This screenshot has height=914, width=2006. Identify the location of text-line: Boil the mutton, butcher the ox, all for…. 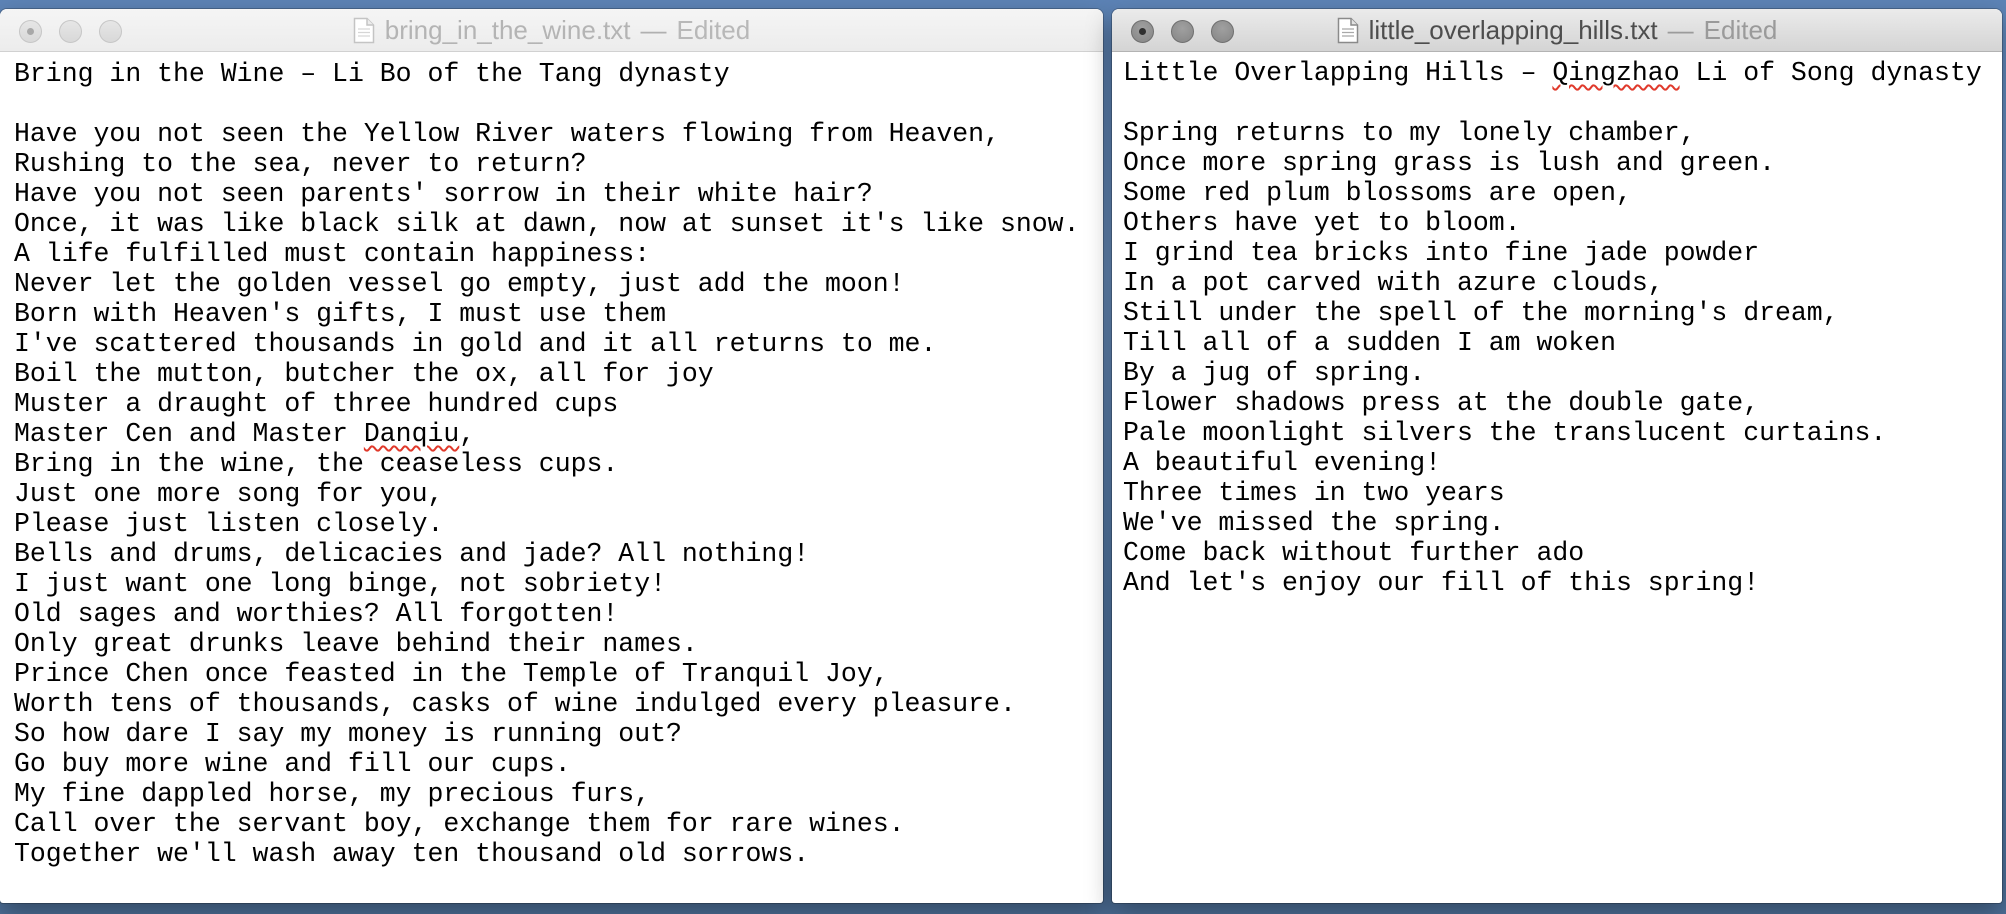
(364, 374).